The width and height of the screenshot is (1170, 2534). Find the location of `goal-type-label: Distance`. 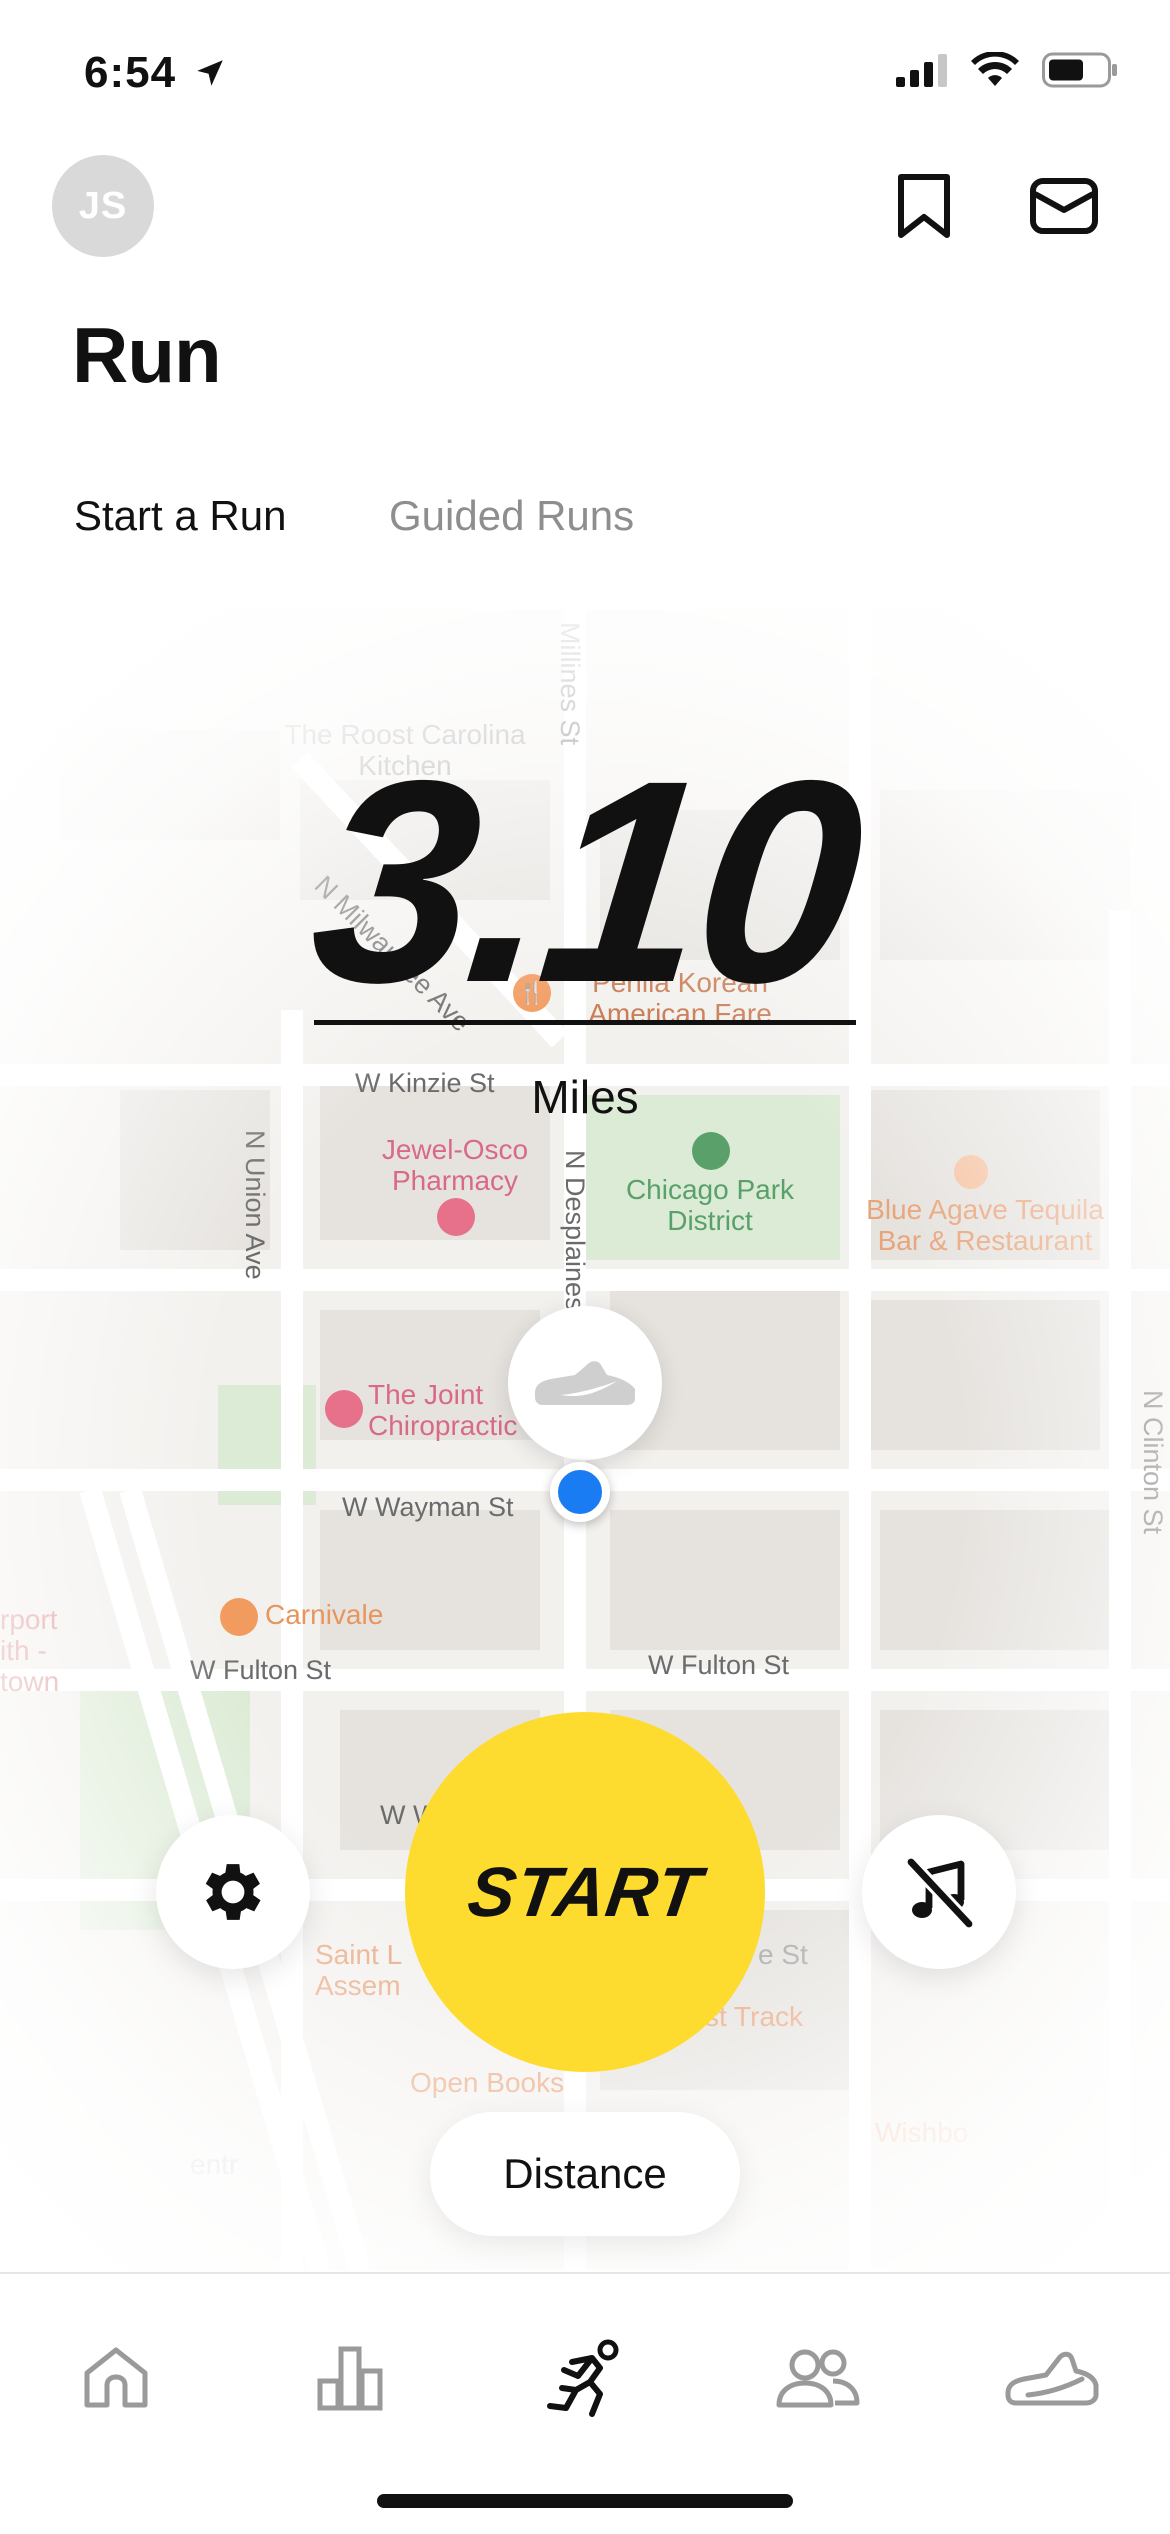

goal-type-label: Distance is located at coordinates (585, 2173).